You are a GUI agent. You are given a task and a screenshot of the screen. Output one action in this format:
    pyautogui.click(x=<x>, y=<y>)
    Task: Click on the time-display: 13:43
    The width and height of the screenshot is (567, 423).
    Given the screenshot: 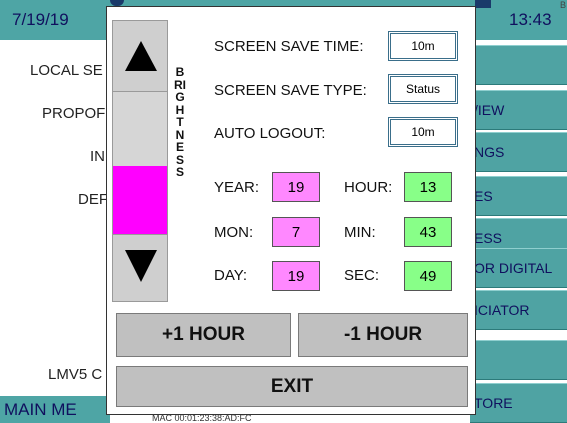 What is the action you would take?
    pyautogui.click(x=530, y=19)
    